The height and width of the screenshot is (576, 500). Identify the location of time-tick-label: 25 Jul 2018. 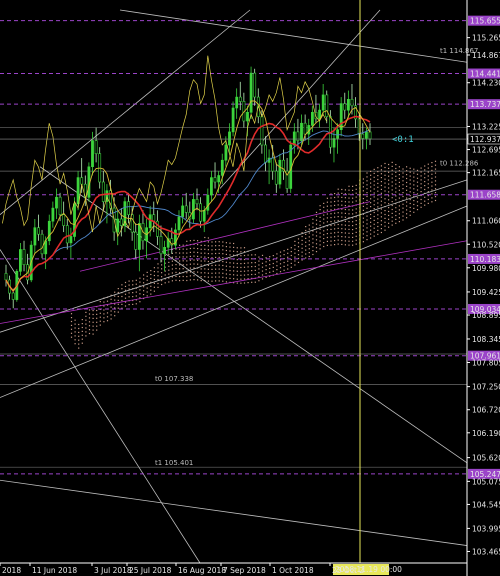
(150, 570).